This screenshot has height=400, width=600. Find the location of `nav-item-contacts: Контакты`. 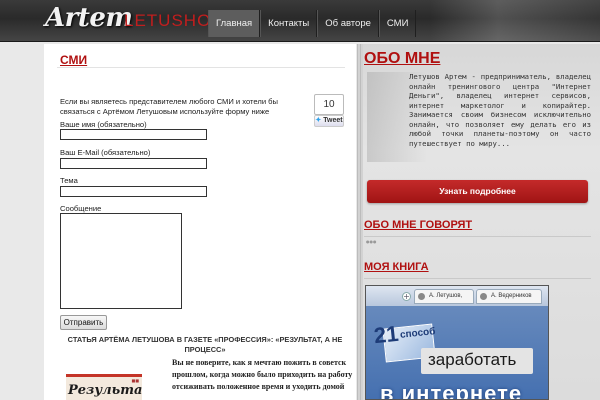

nav-item-contacts: Контакты is located at coordinates (289, 23).